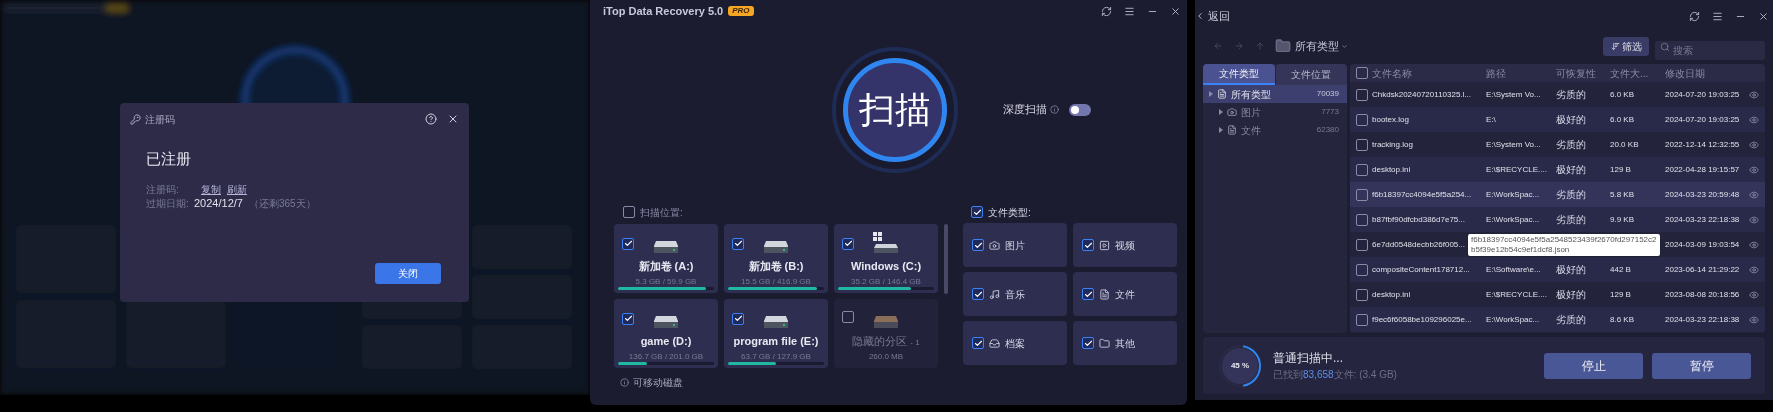  What do you see at coordinates (886, 258) in the screenshot?
I see `drive-card: Windows (C:) 35.2 GB / 146.4 GB` at bounding box center [886, 258].